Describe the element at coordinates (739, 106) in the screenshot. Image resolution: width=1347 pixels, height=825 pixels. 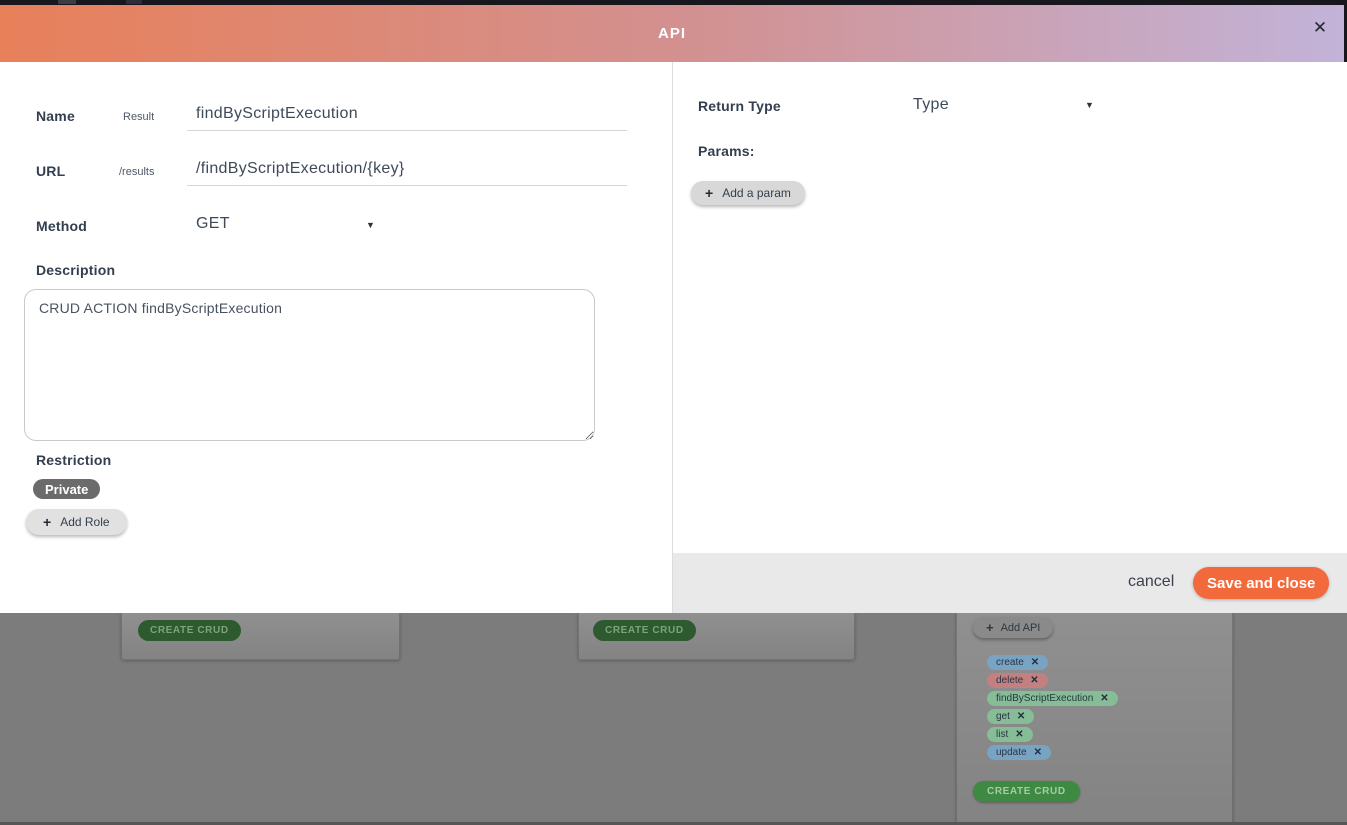
I see `return-type-label: Return Type` at that location.